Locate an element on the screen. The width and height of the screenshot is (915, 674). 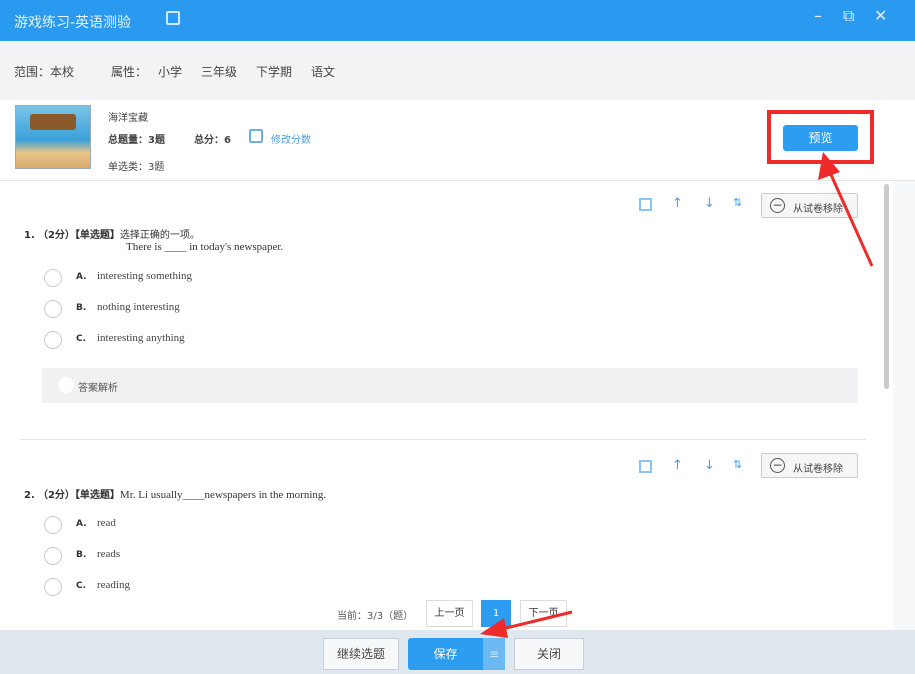
continue-select-button: 继续选题 is located at coordinates (361, 654).